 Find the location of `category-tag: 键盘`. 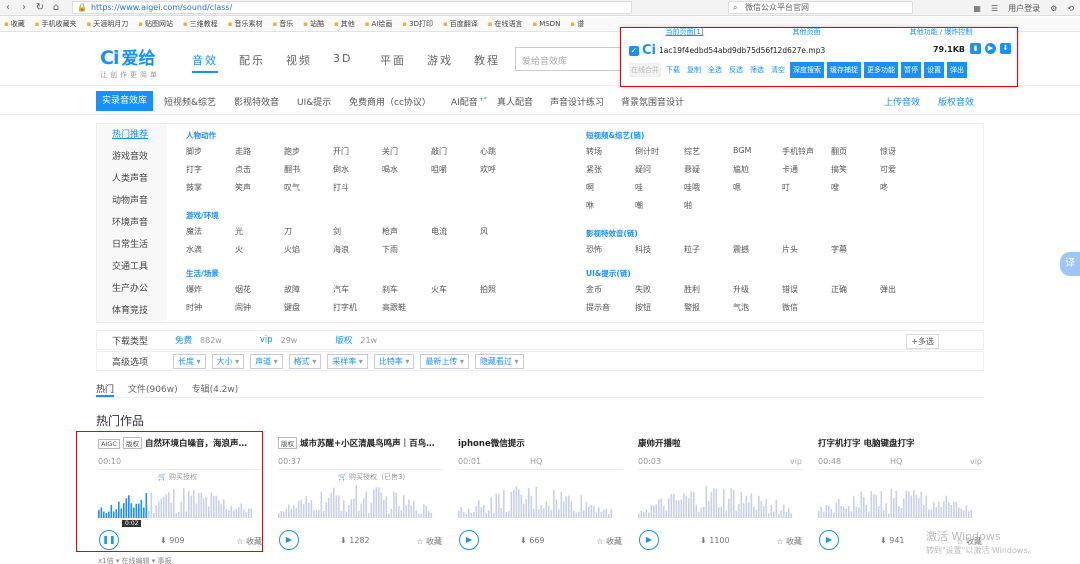

category-tag: 键盘 is located at coordinates (308, 311).